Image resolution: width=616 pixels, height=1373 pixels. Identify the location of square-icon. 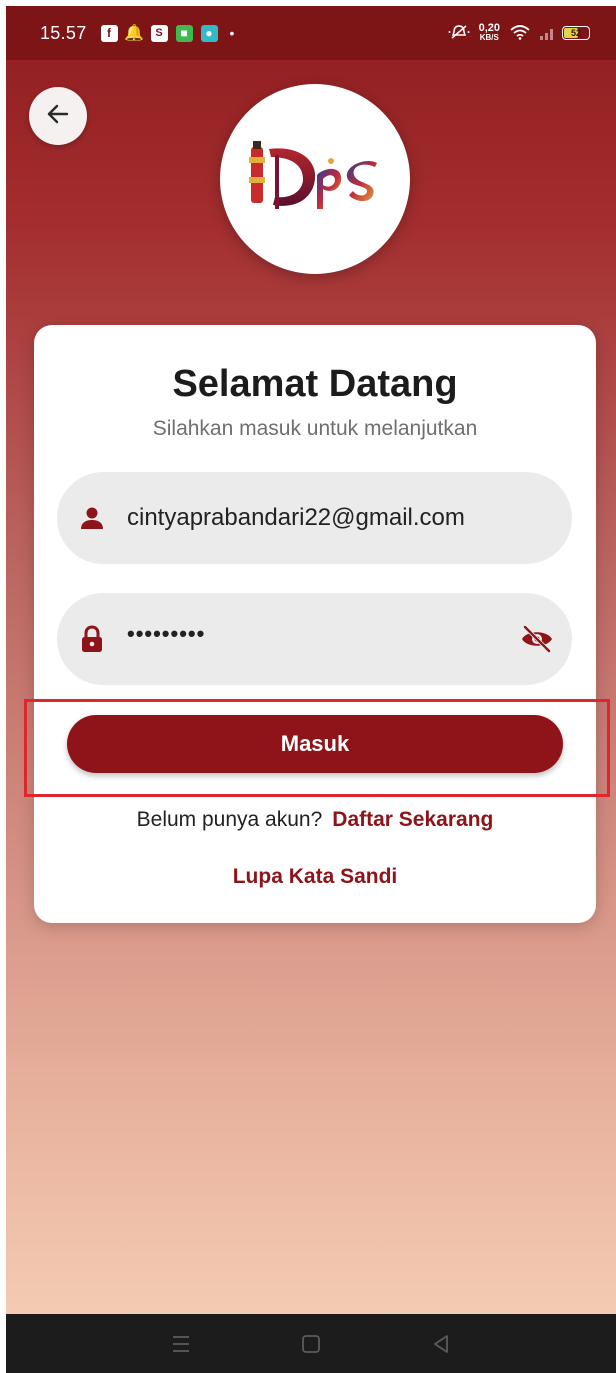
(311, 1343).